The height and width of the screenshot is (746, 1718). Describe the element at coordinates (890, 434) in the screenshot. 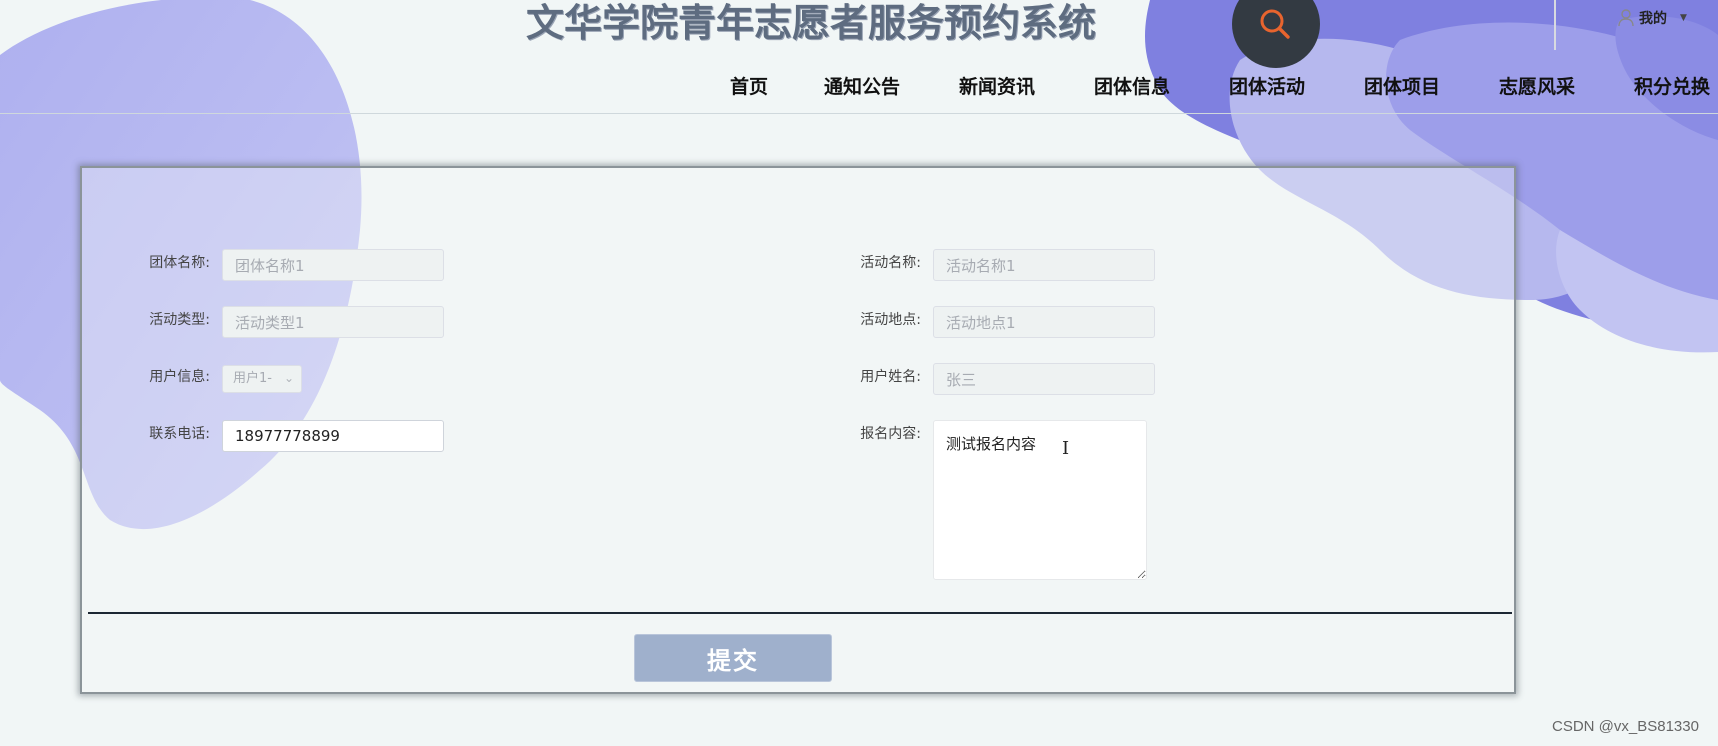

I see `signup-content-label: 报名内容:` at that location.